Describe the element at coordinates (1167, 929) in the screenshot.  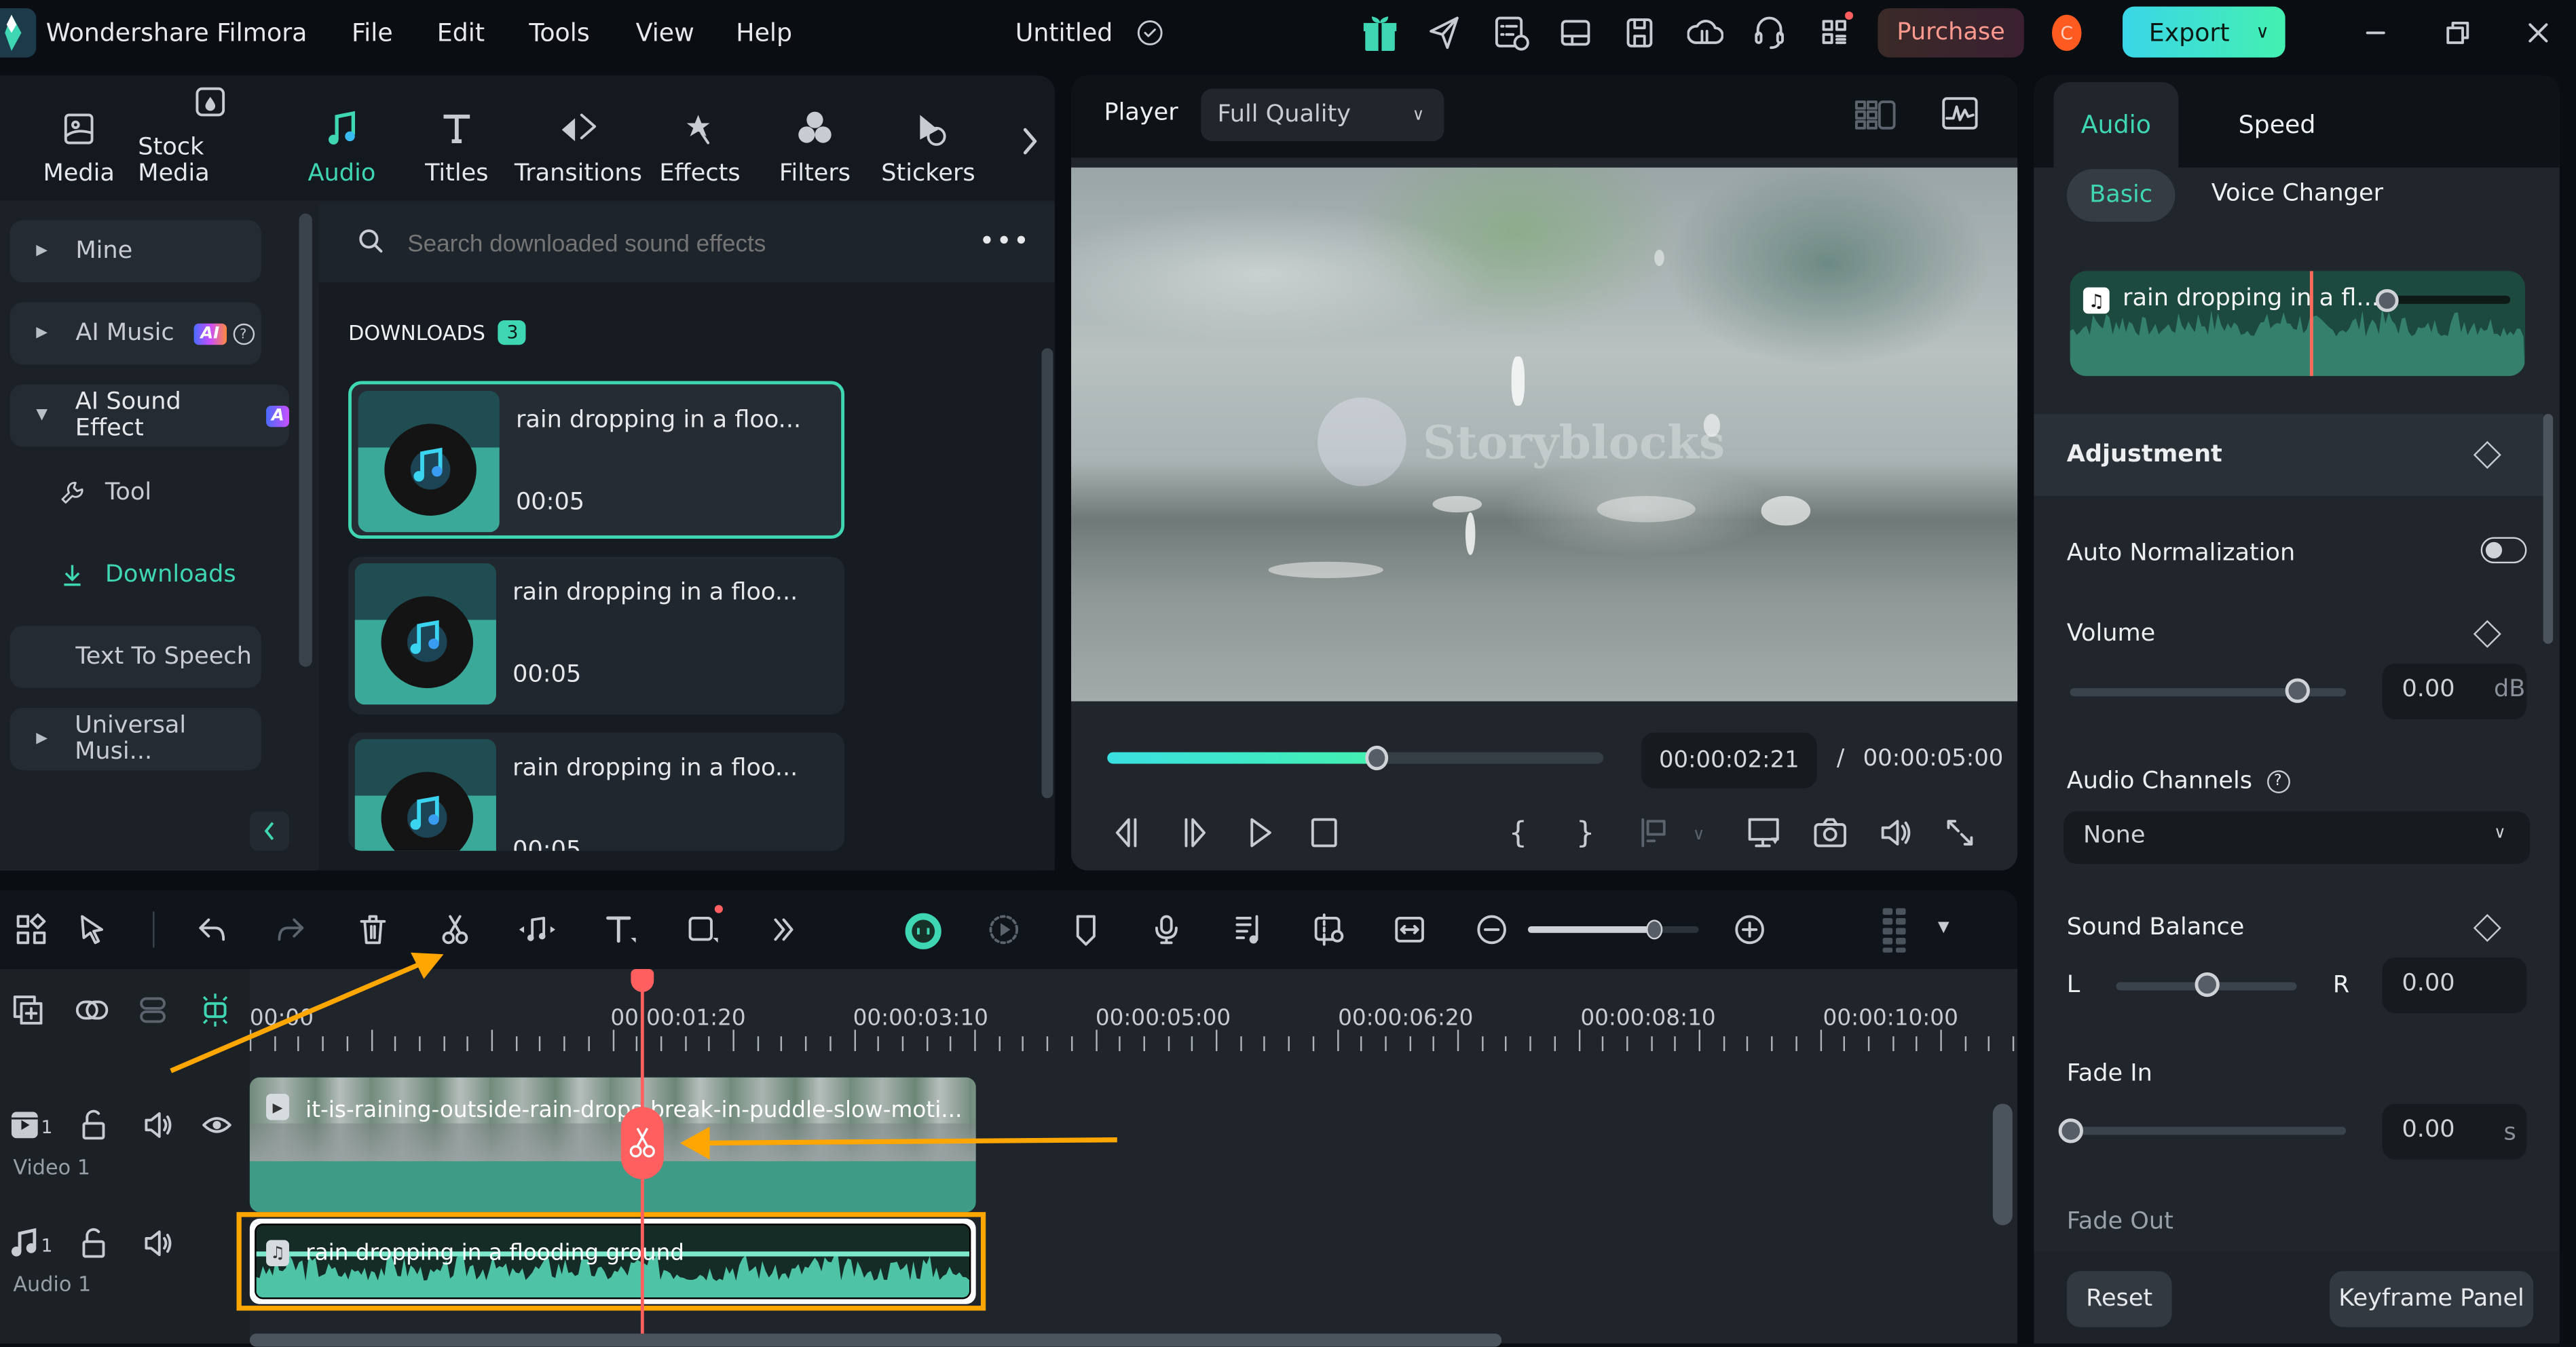
I see `record-voiceover-icon` at that location.